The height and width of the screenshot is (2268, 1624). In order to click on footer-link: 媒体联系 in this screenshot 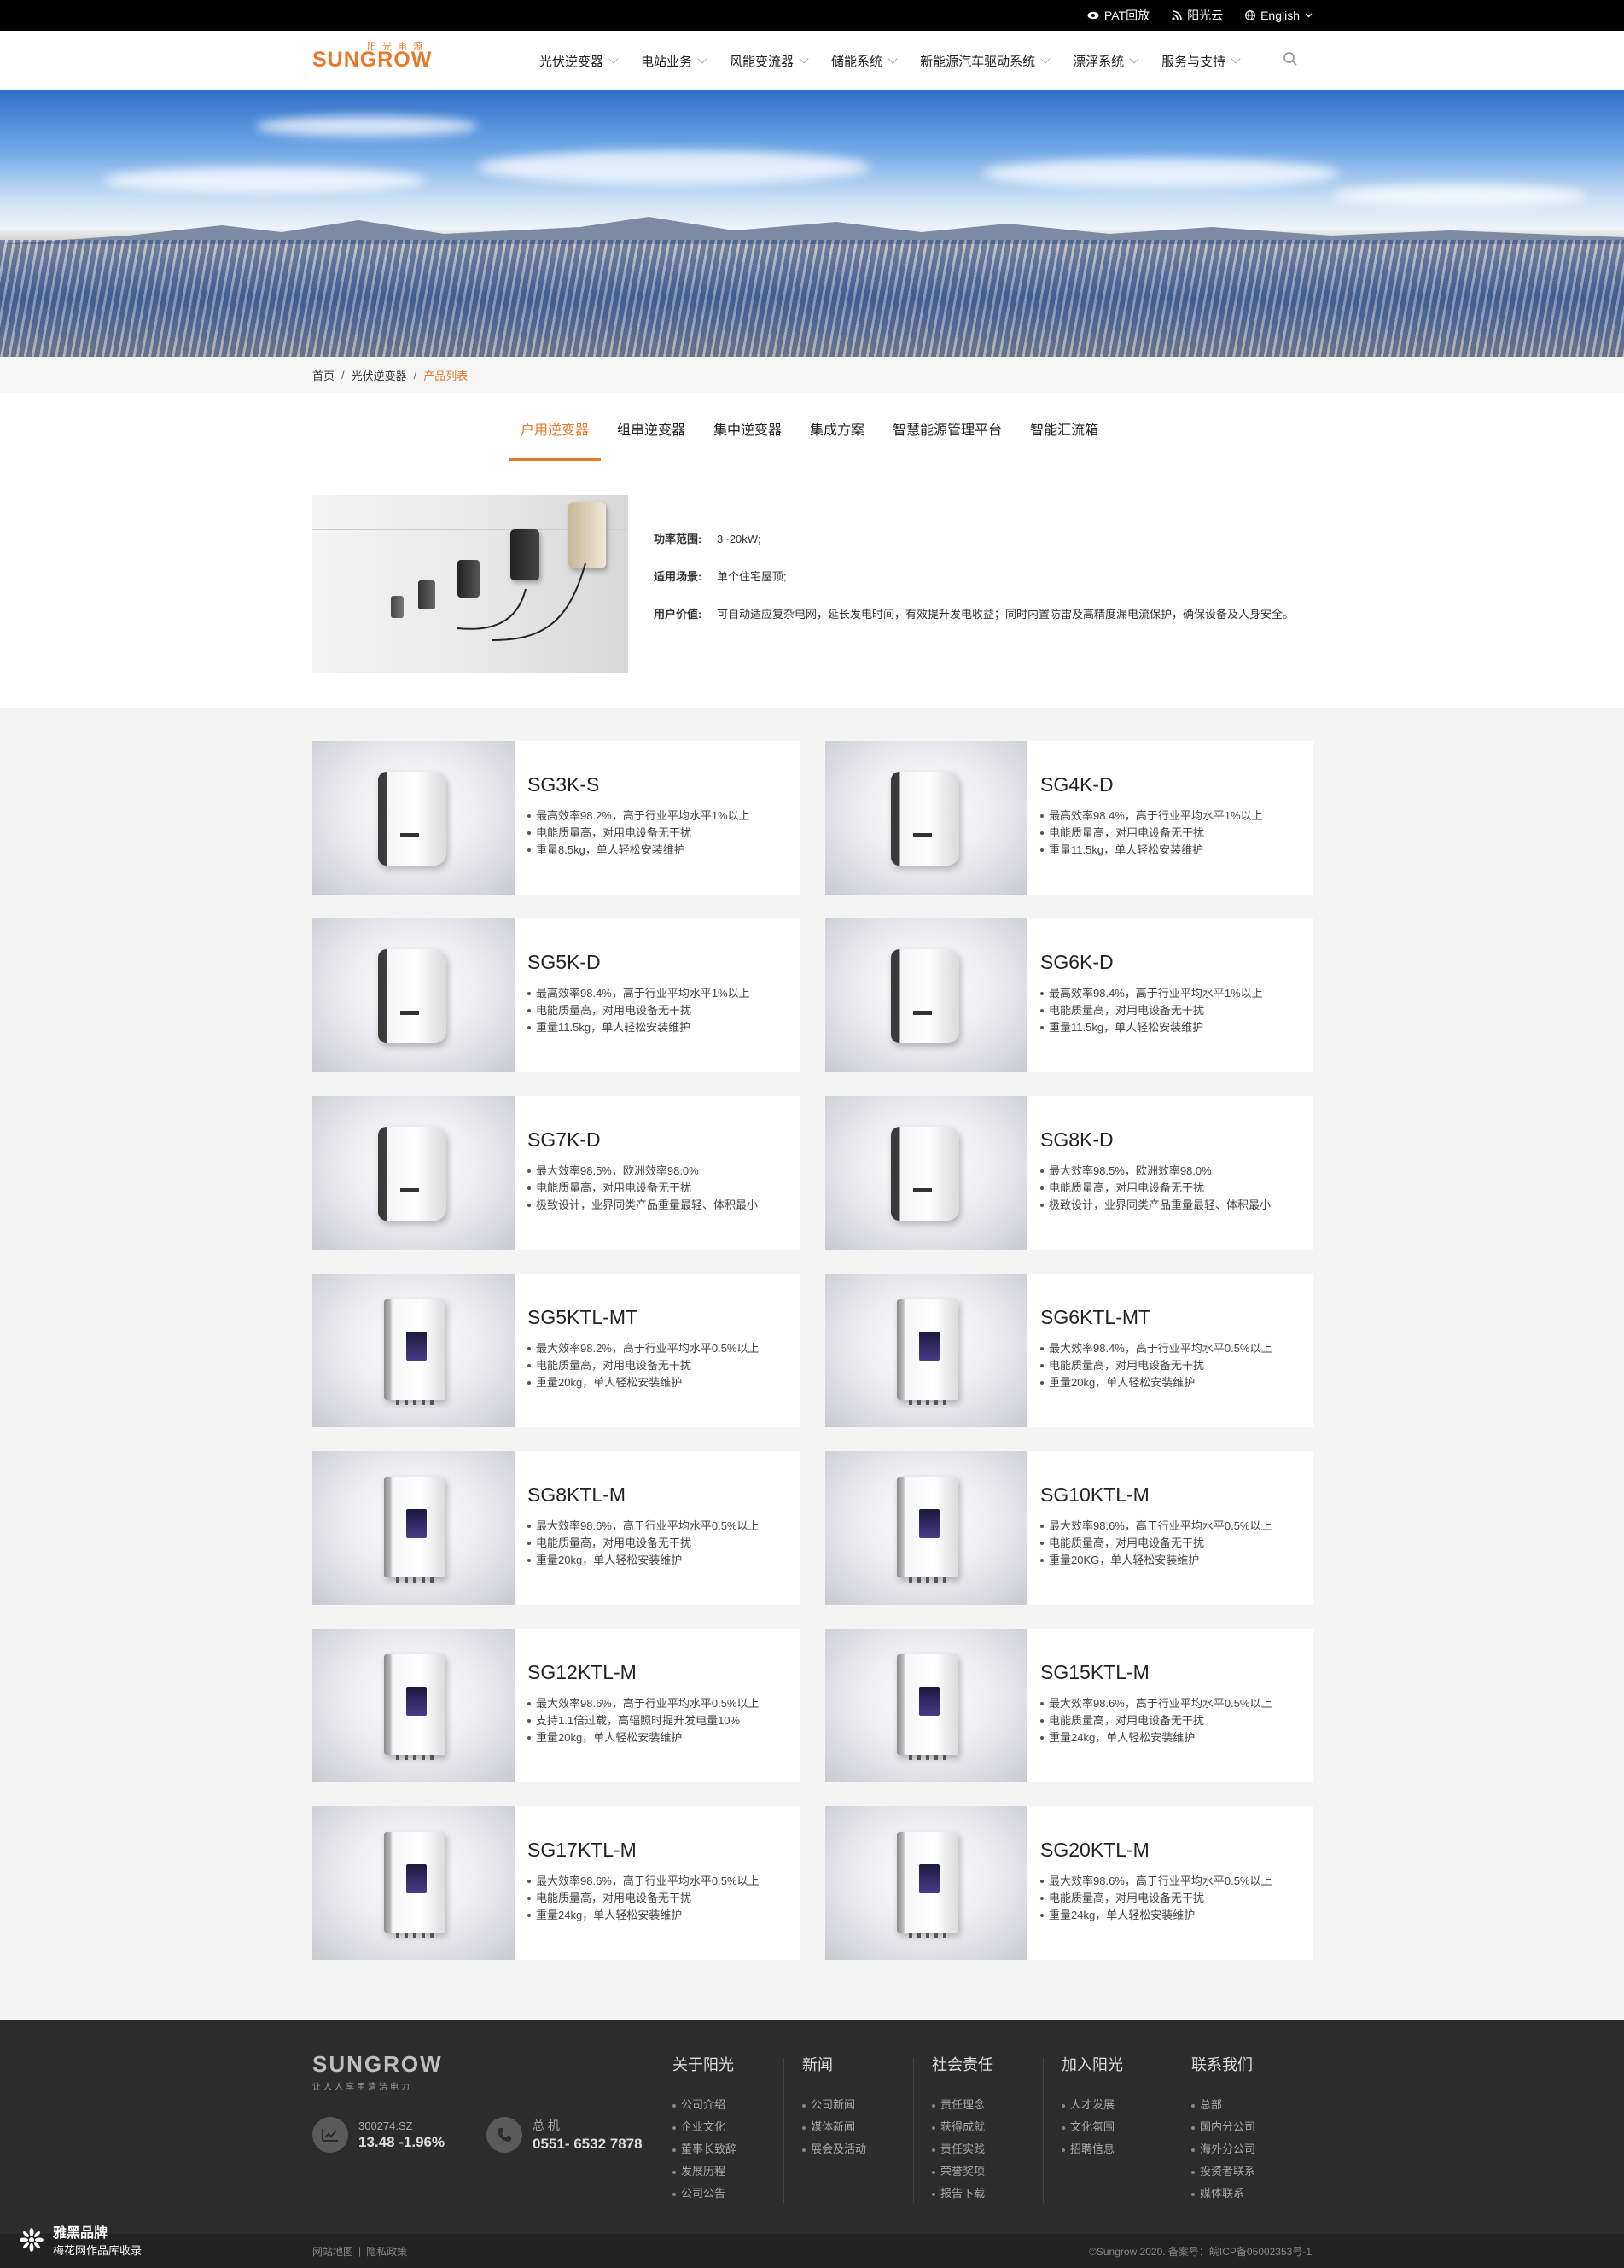, I will do `click(1256, 2194)`.